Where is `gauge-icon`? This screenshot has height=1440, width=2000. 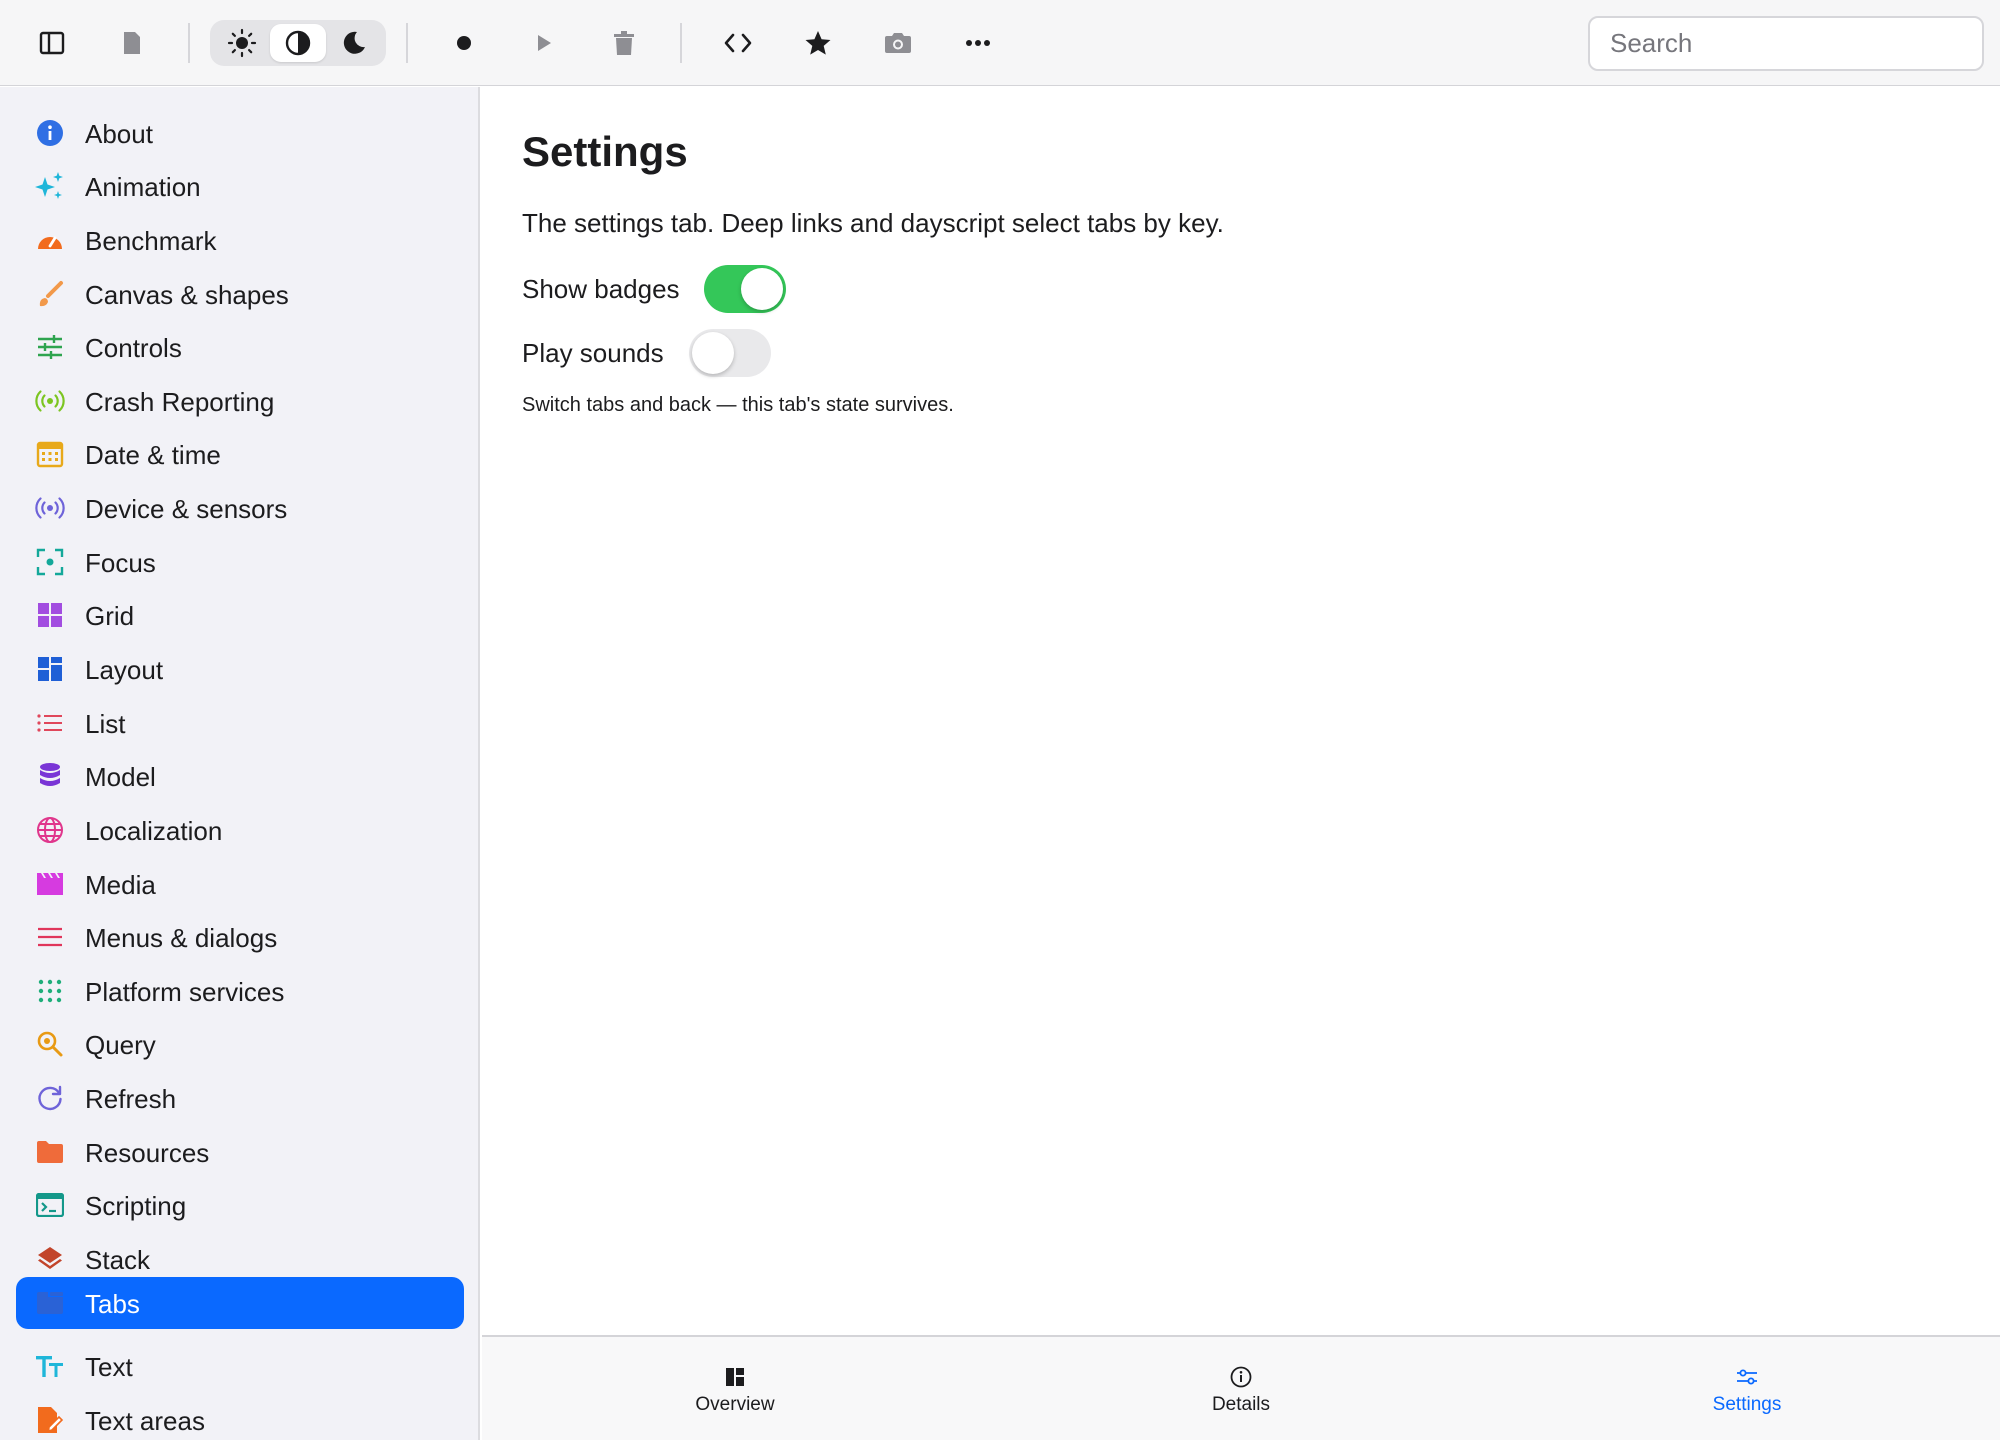
gauge-icon is located at coordinates (50, 240).